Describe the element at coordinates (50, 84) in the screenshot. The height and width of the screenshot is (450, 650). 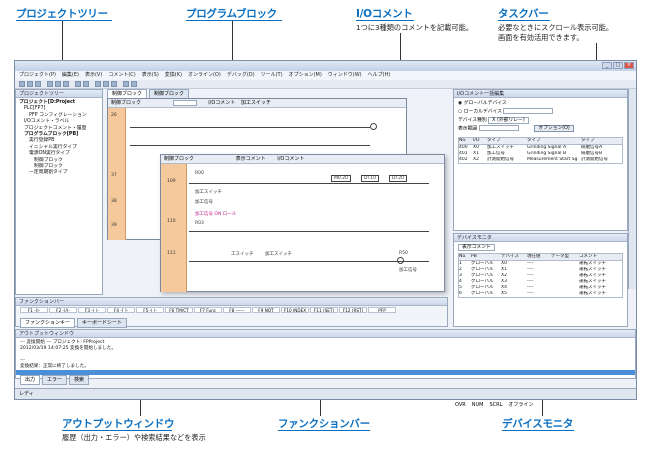
I see `cut-icon` at that location.